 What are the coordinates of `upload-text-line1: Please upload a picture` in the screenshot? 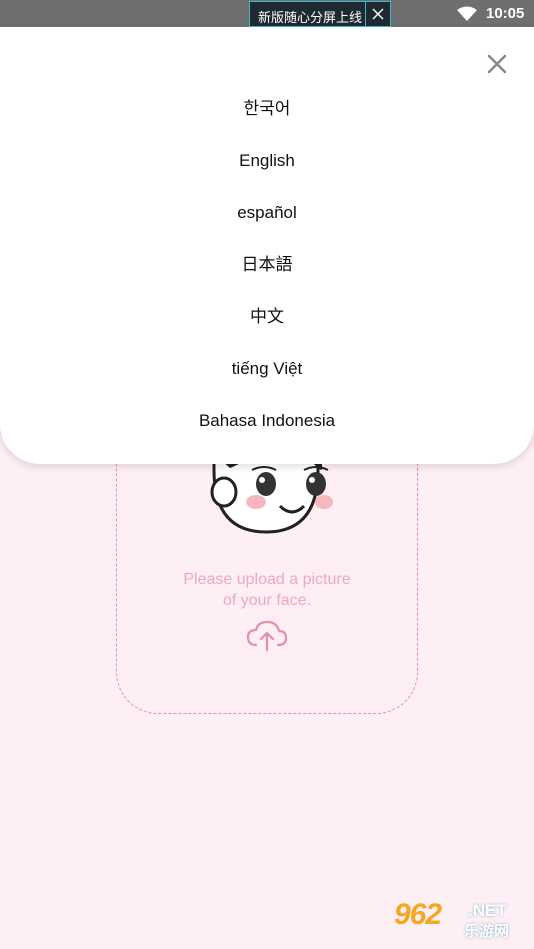 It's located at (267, 579).